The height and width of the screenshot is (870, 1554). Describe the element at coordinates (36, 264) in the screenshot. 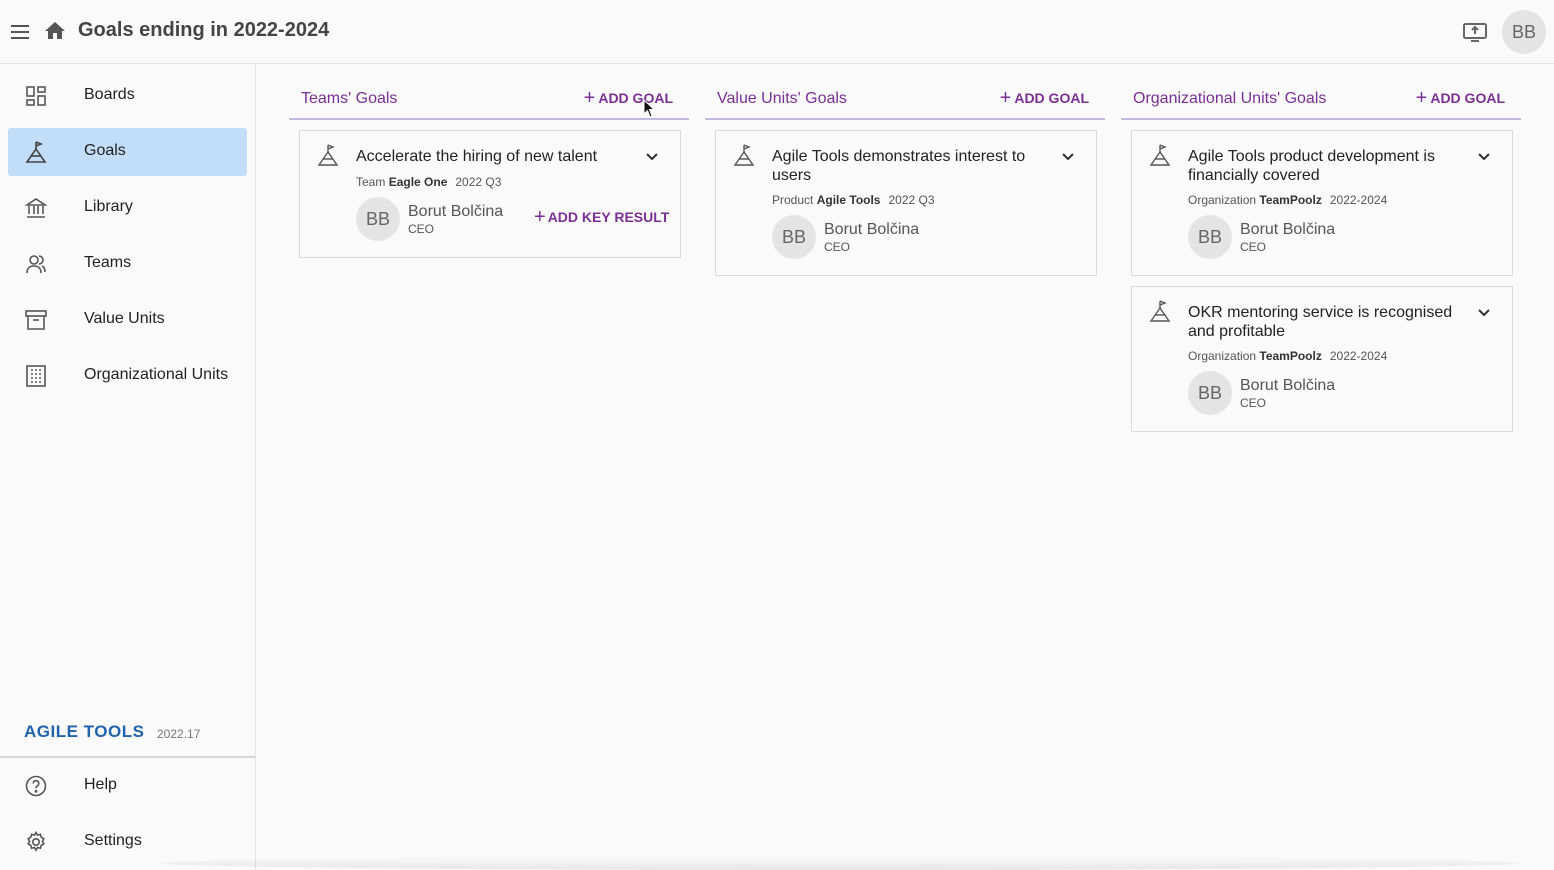

I see `team-icon` at that location.